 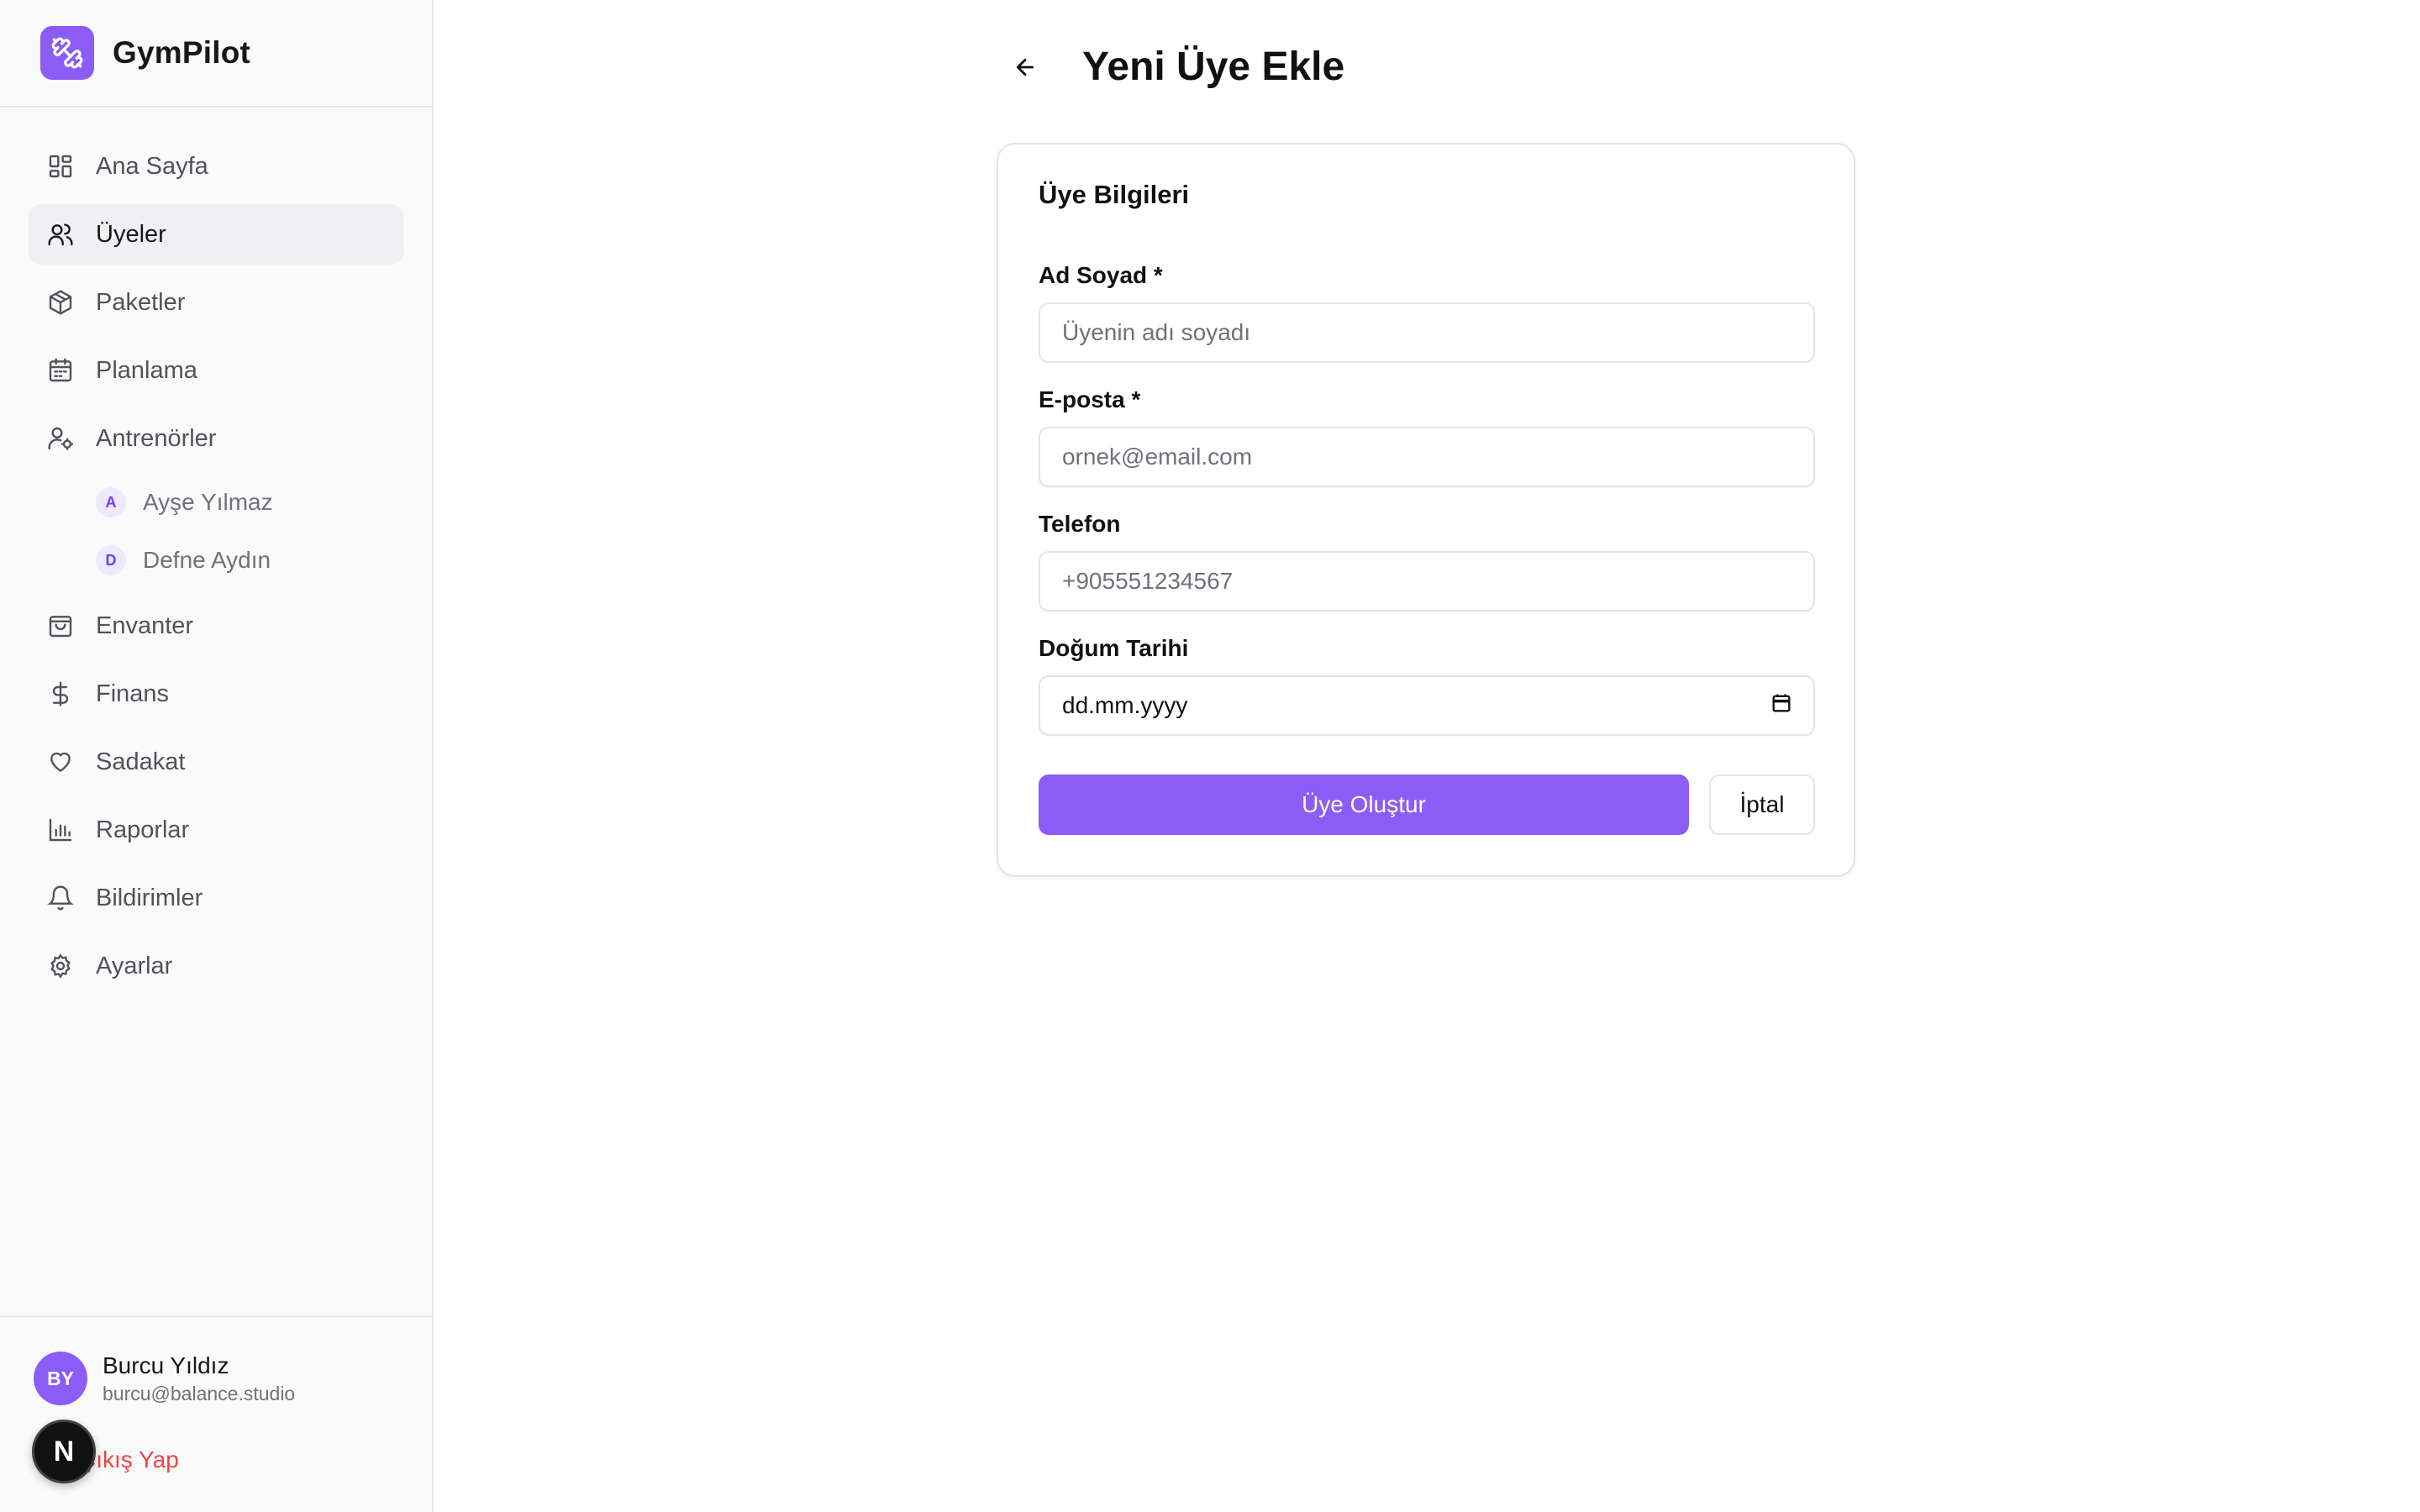 What do you see at coordinates (1213, 67) in the screenshot?
I see `page-title: Yeni Üye Ekle` at bounding box center [1213, 67].